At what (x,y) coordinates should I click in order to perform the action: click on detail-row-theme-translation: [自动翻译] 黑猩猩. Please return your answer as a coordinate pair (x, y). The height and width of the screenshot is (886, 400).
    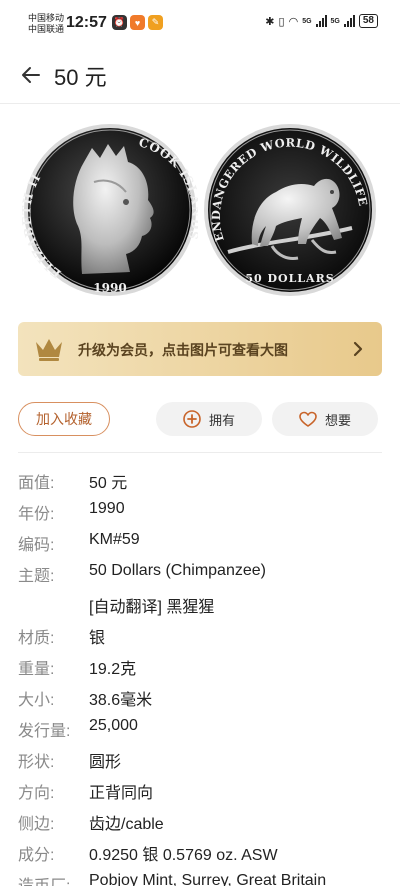
    Looking at the image, I should click on (200, 603).